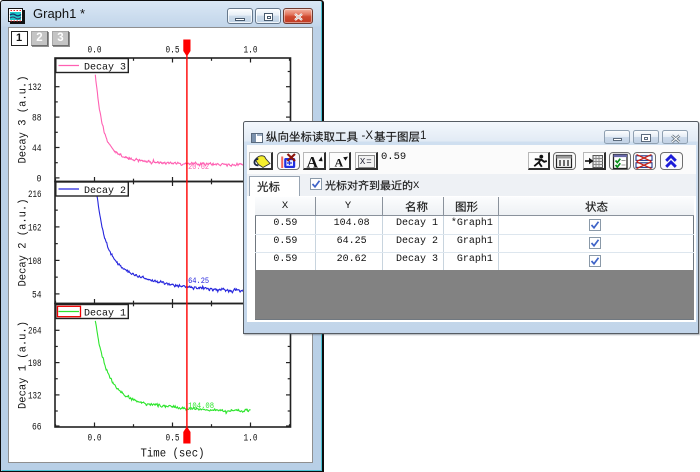  I want to click on svg-text: 44, so click(37, 149).